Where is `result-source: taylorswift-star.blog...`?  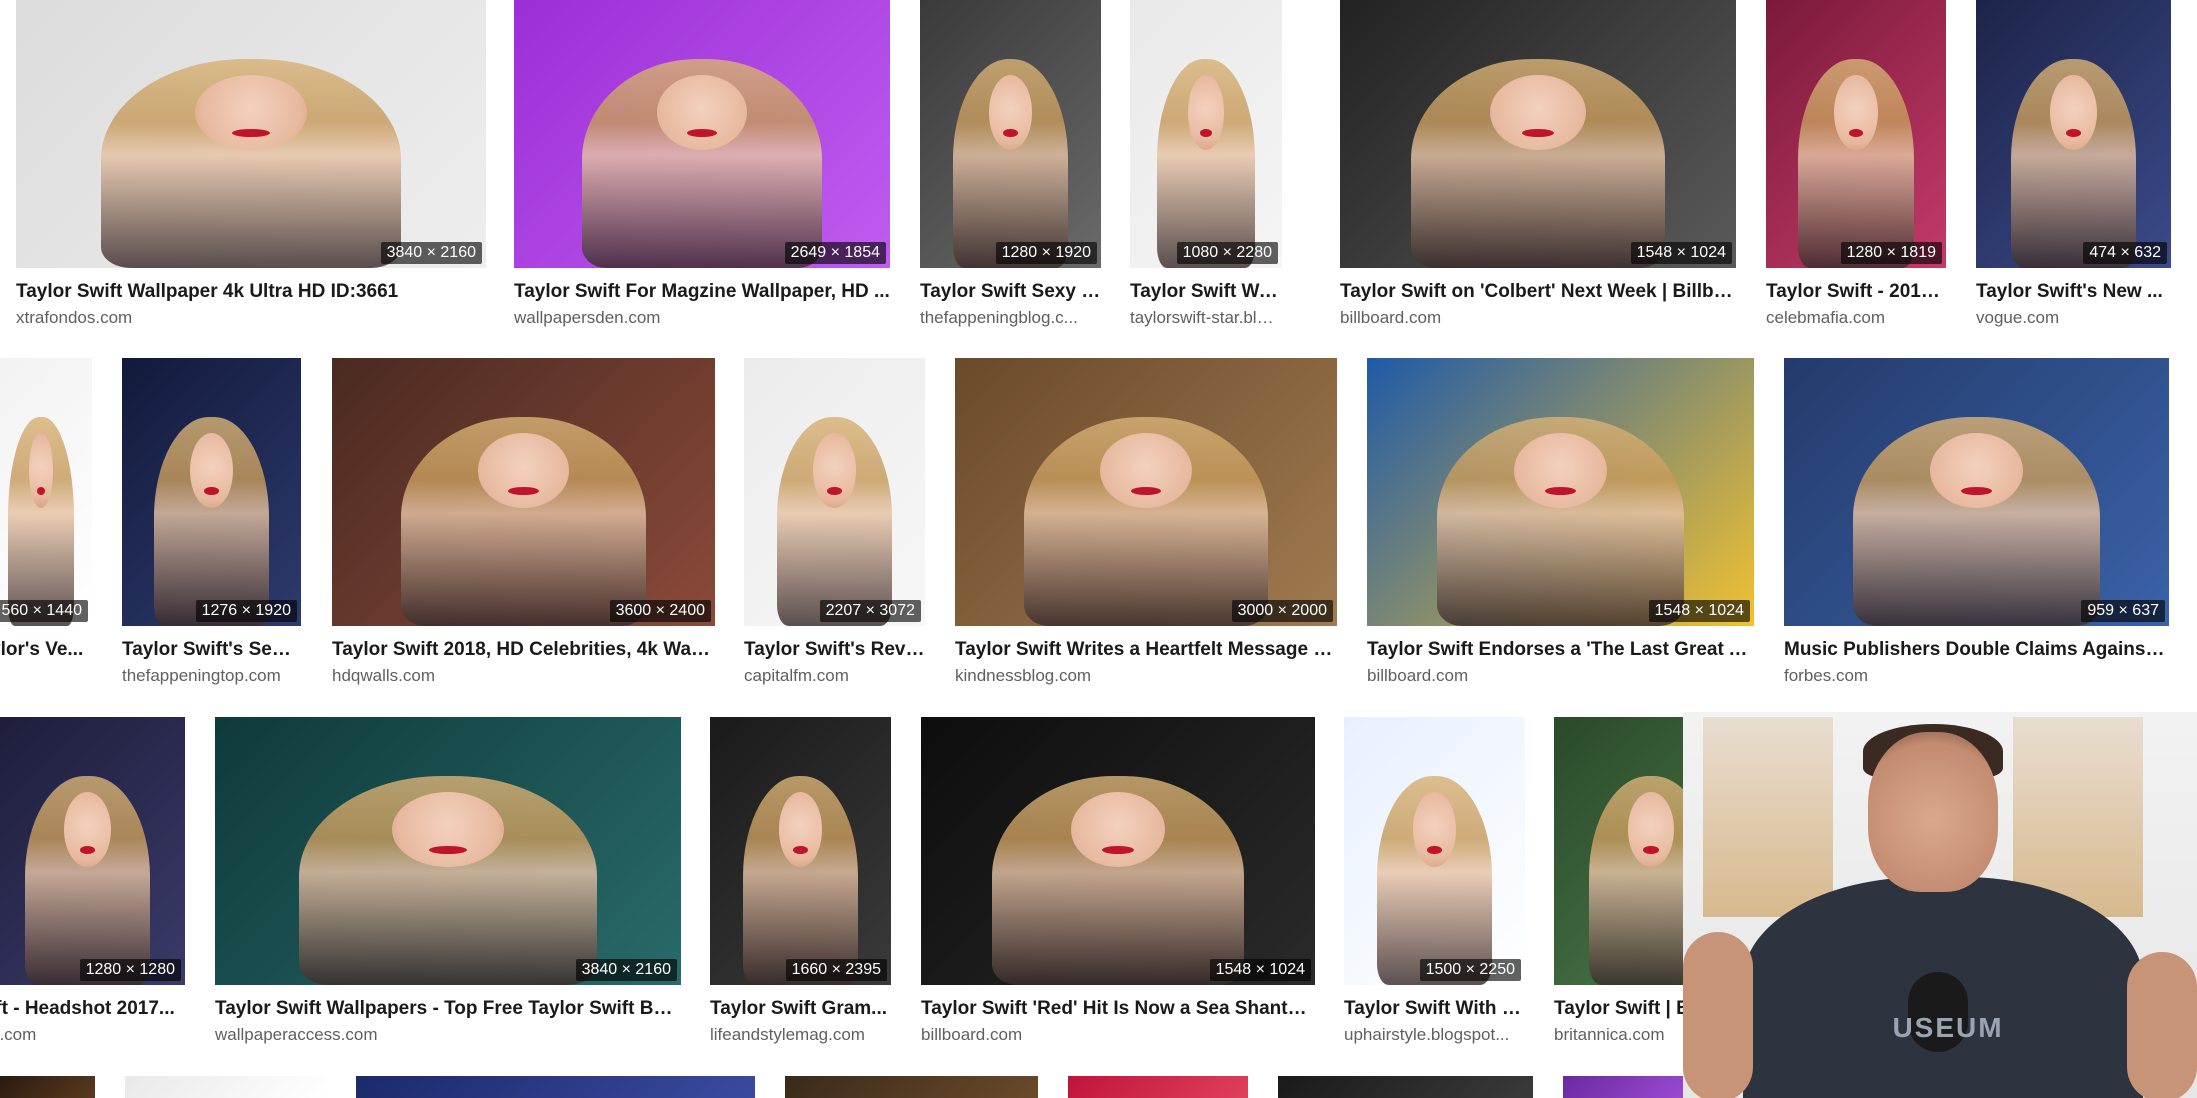 result-source: taylorswift-star.blog... is located at coordinates (1206, 318).